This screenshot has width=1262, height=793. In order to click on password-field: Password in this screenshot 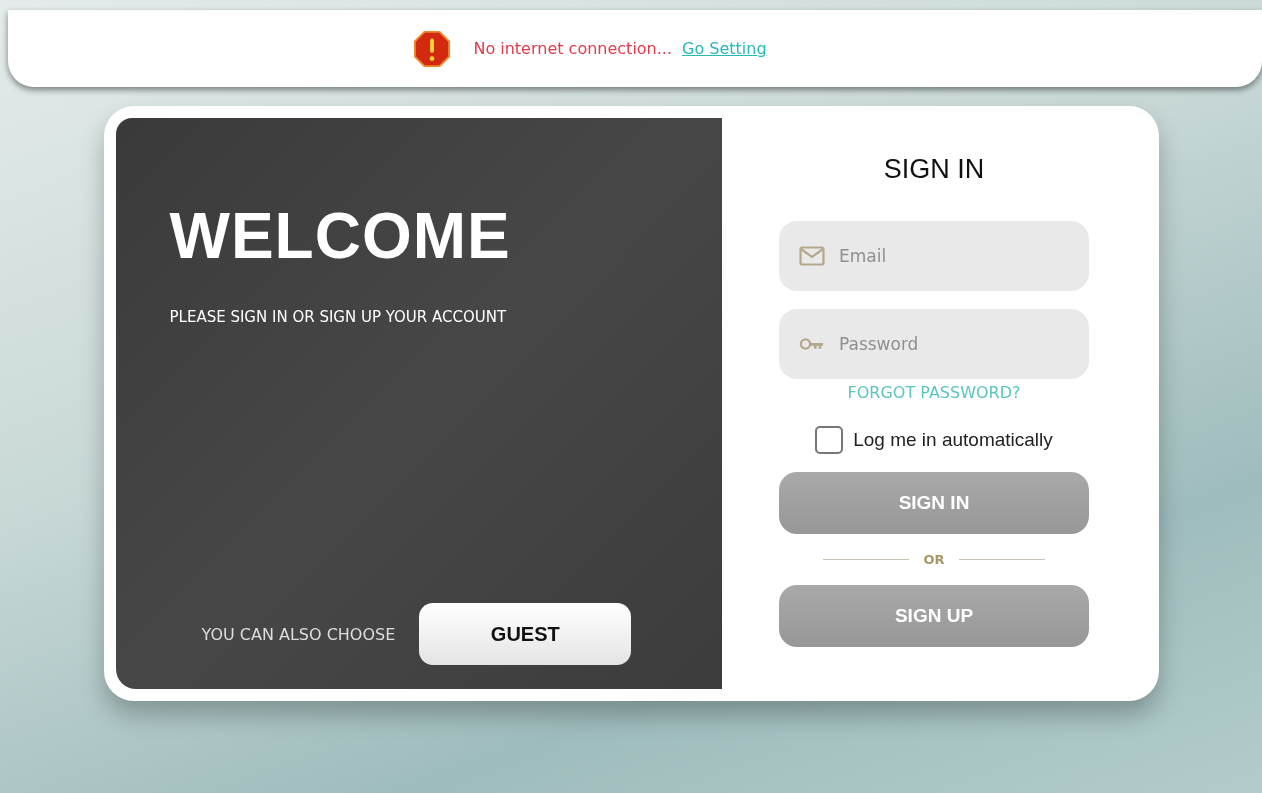, I will do `click(934, 344)`.